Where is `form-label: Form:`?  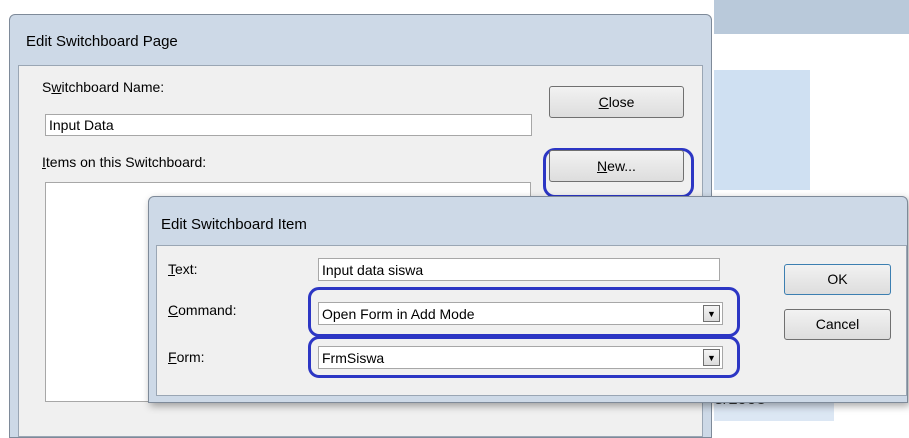
form-label: Form: is located at coordinates (186, 357).